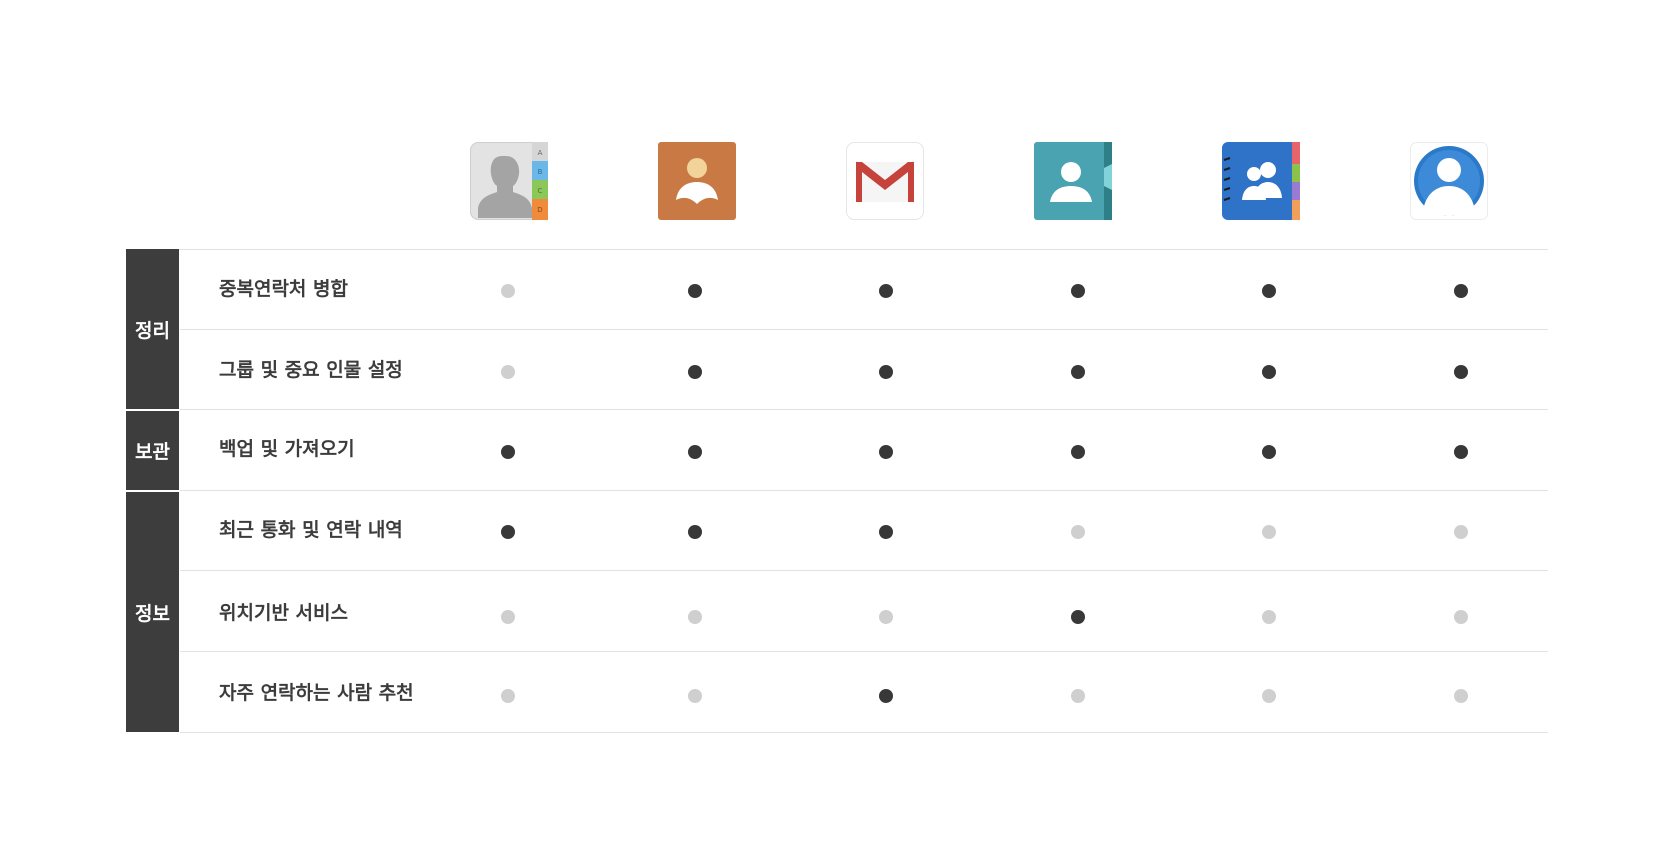 This screenshot has height=845, width=1675. Describe the element at coordinates (287, 449) in the screenshot. I see `feature-label: 백업 및 가져오기` at that location.